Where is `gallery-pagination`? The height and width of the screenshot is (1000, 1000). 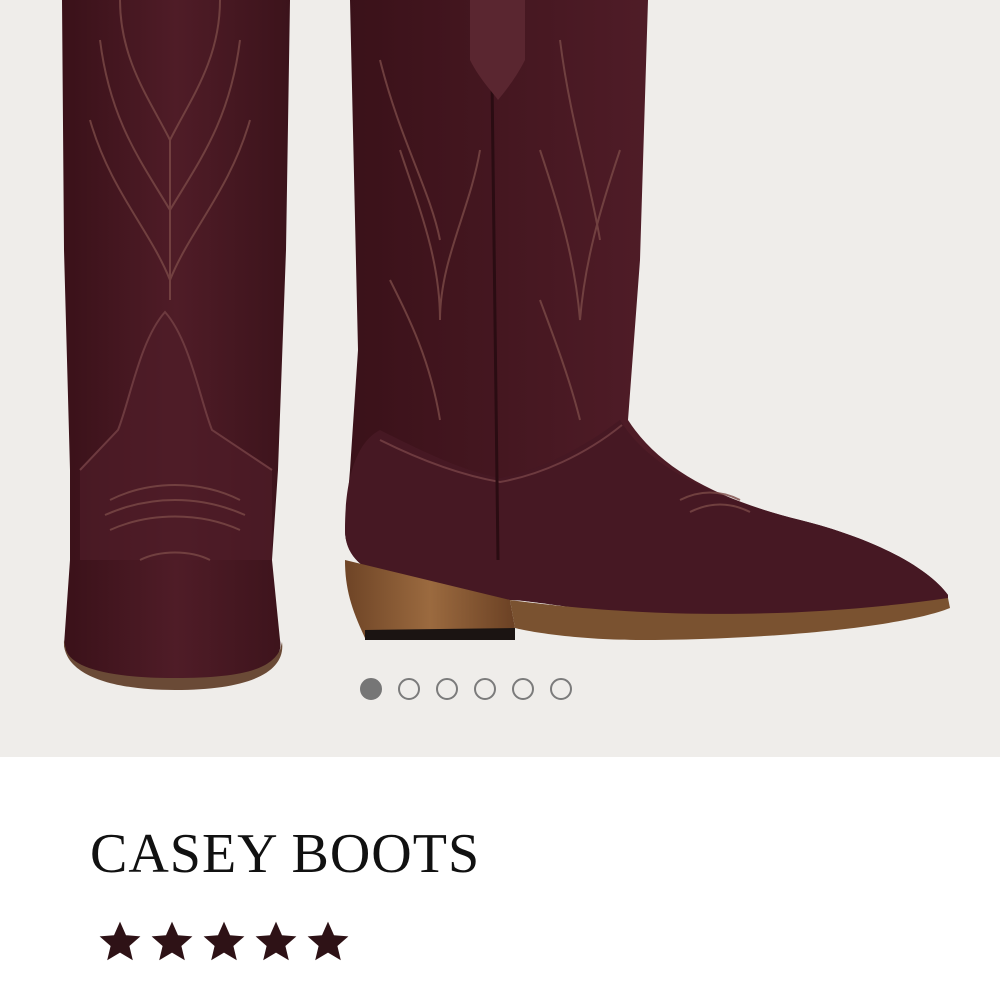
gallery-pagination is located at coordinates (466, 689).